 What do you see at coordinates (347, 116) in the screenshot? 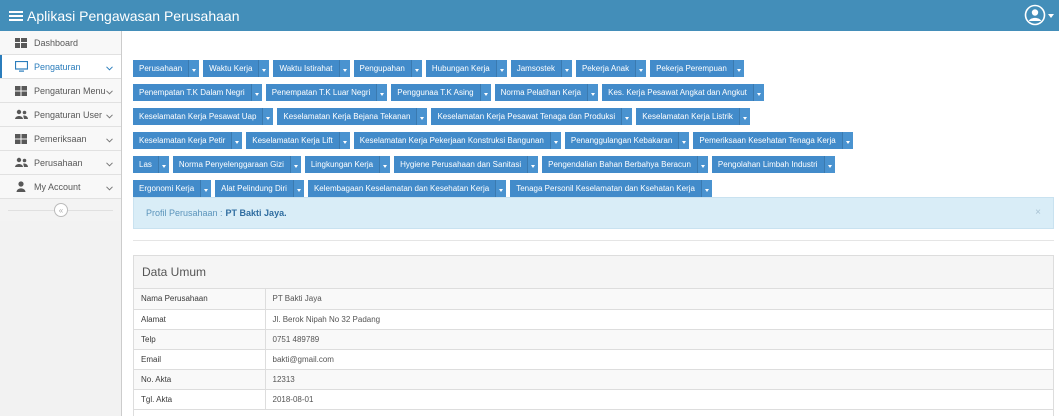
I see `menu-button-label: Keselamatan Kerja Bejana Tekanan` at bounding box center [347, 116].